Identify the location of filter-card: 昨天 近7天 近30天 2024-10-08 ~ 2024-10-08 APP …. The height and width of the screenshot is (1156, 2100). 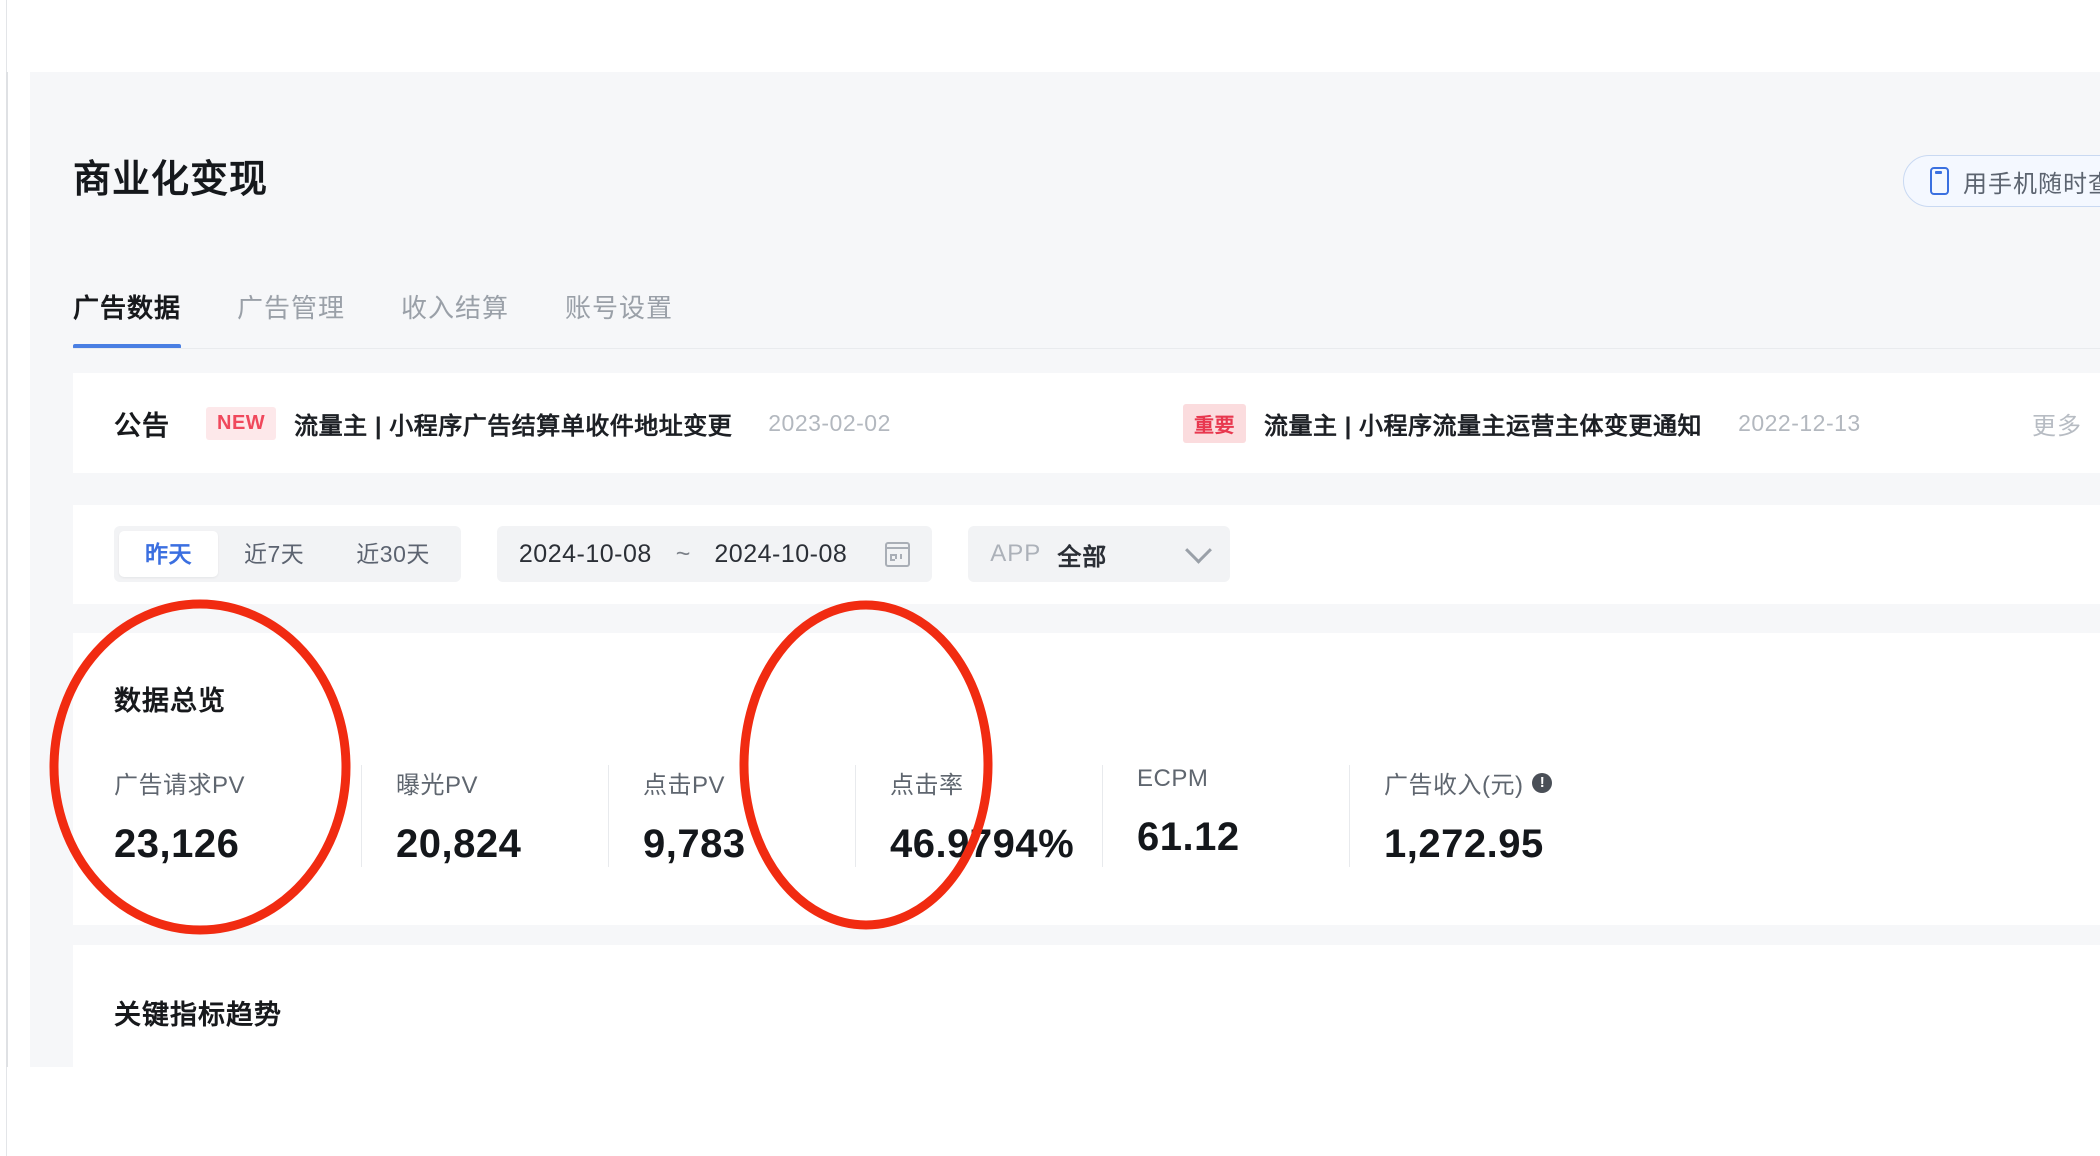
(1086, 554).